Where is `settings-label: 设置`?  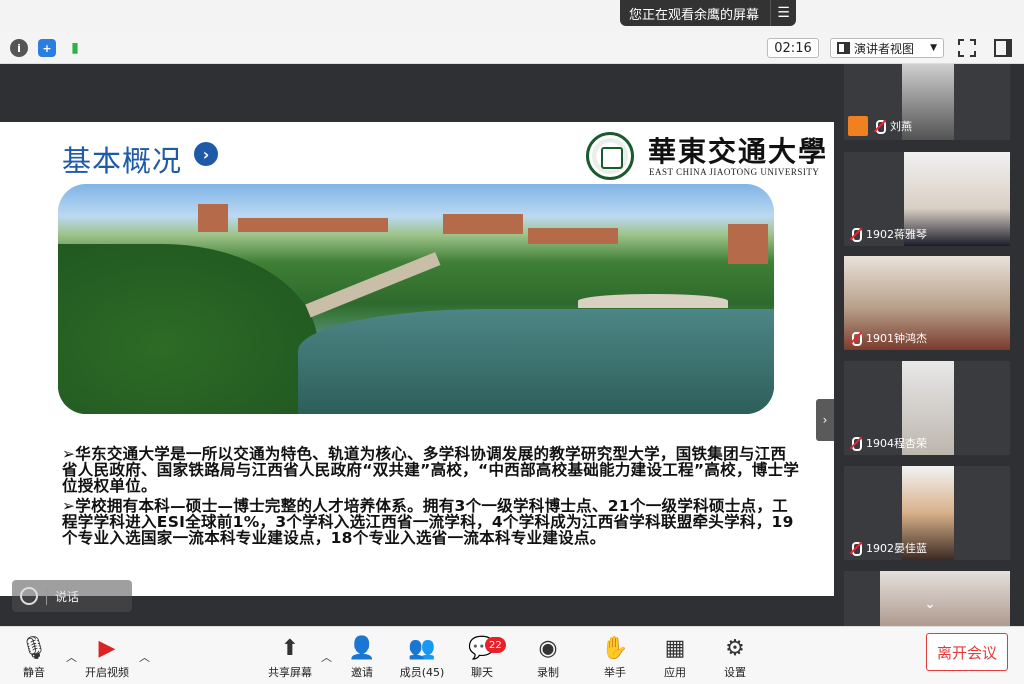
settings-label: 设置 is located at coordinates (735, 672).